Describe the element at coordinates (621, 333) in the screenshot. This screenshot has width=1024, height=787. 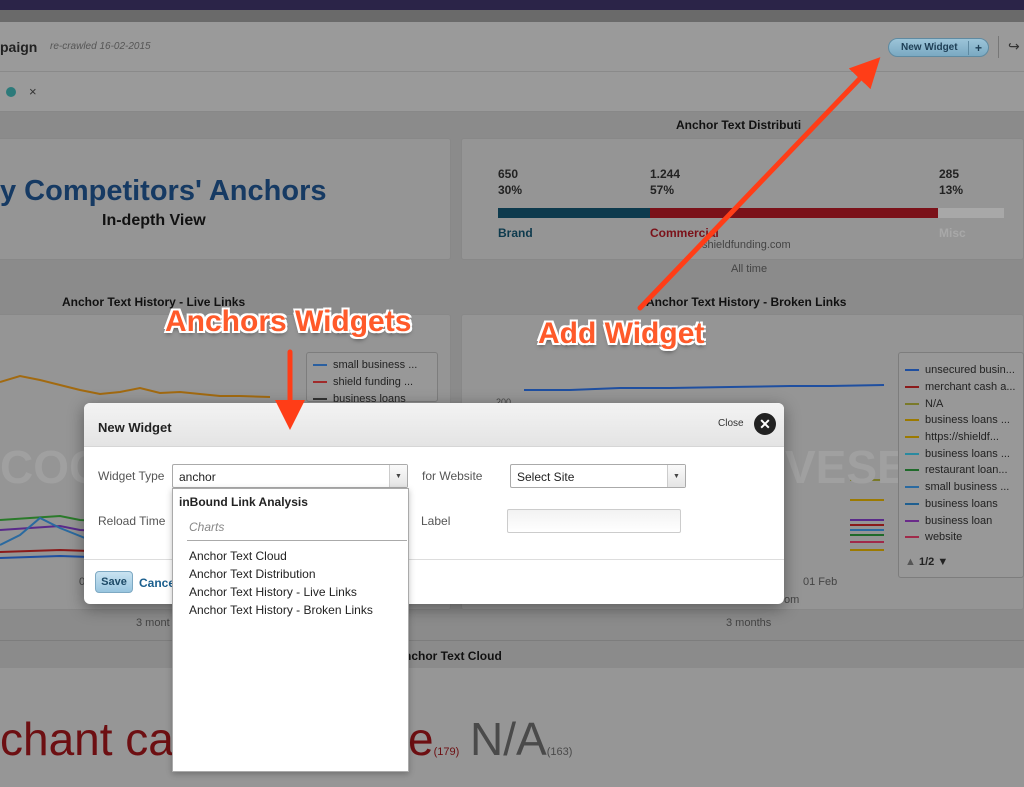
I see `annotation-add-widget: Add Widget` at that location.